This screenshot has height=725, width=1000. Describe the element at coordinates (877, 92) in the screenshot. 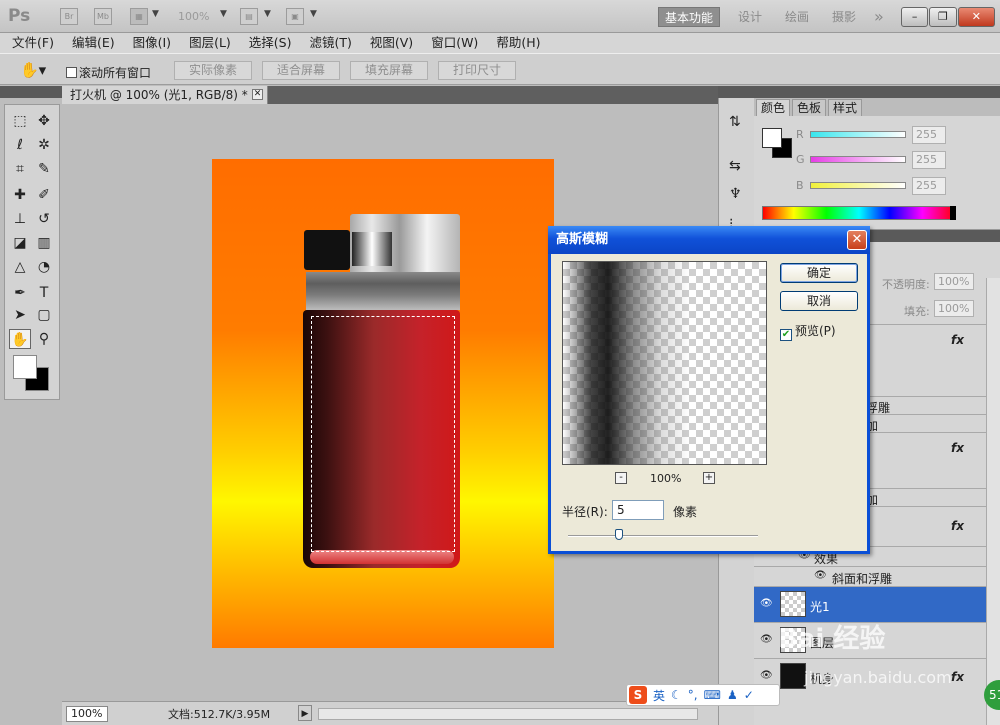

I see `right-panel-header` at that location.